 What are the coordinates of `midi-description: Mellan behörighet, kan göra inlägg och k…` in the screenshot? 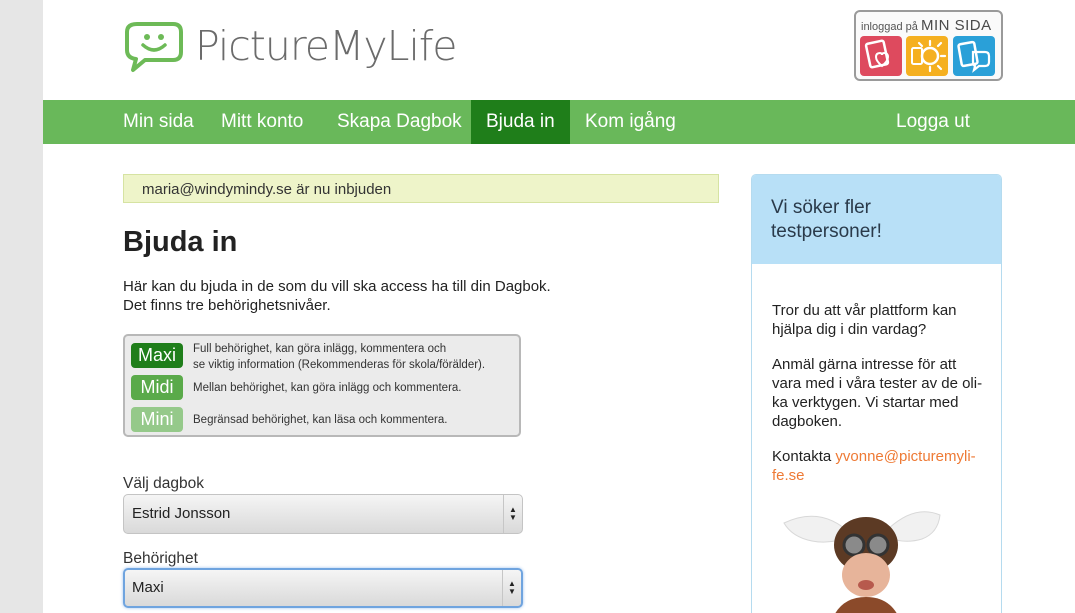 It's located at (327, 388).